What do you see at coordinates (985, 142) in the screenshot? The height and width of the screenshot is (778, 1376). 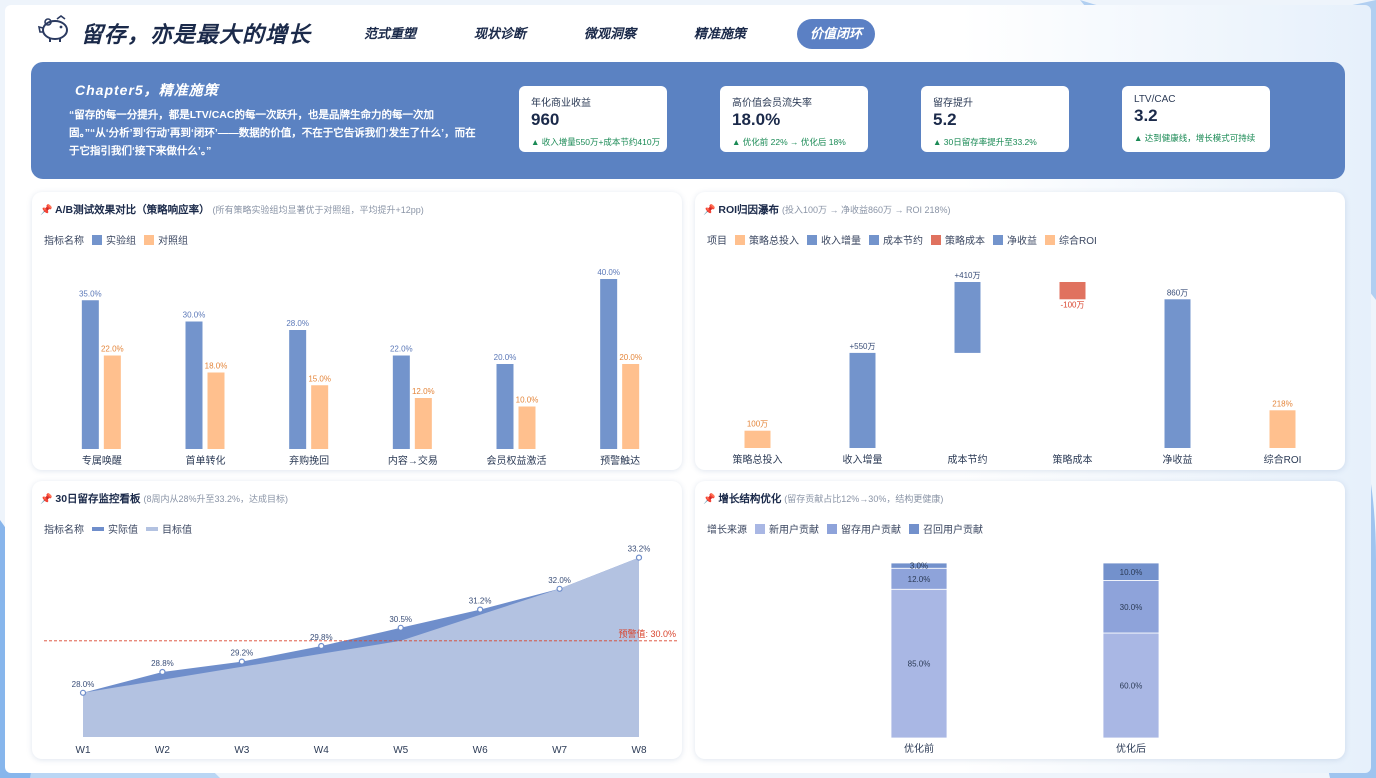 I see `kpi-subtext: ▲ 30日留存率提升至33.2%` at bounding box center [985, 142].